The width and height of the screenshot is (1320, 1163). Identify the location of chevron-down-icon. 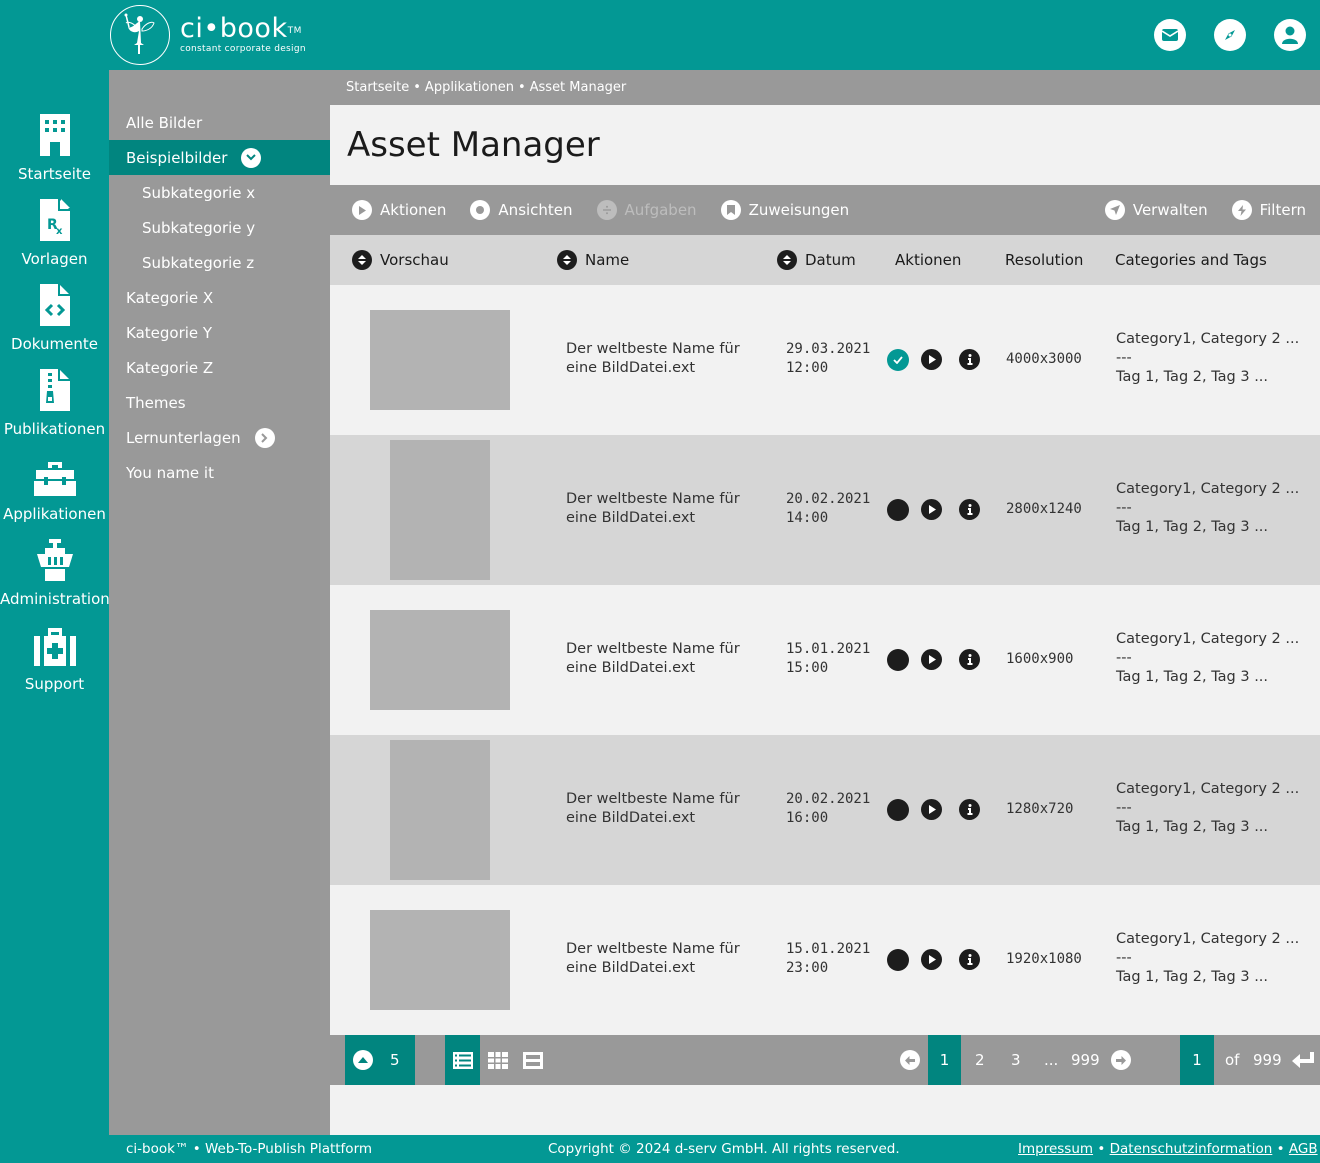
(251, 157).